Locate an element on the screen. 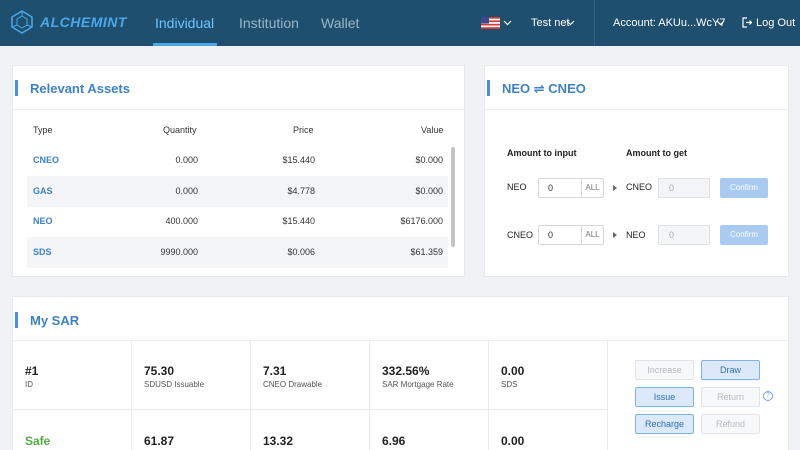 The height and width of the screenshot is (450, 800). from-asset-label: CNEO is located at coordinates (520, 235).